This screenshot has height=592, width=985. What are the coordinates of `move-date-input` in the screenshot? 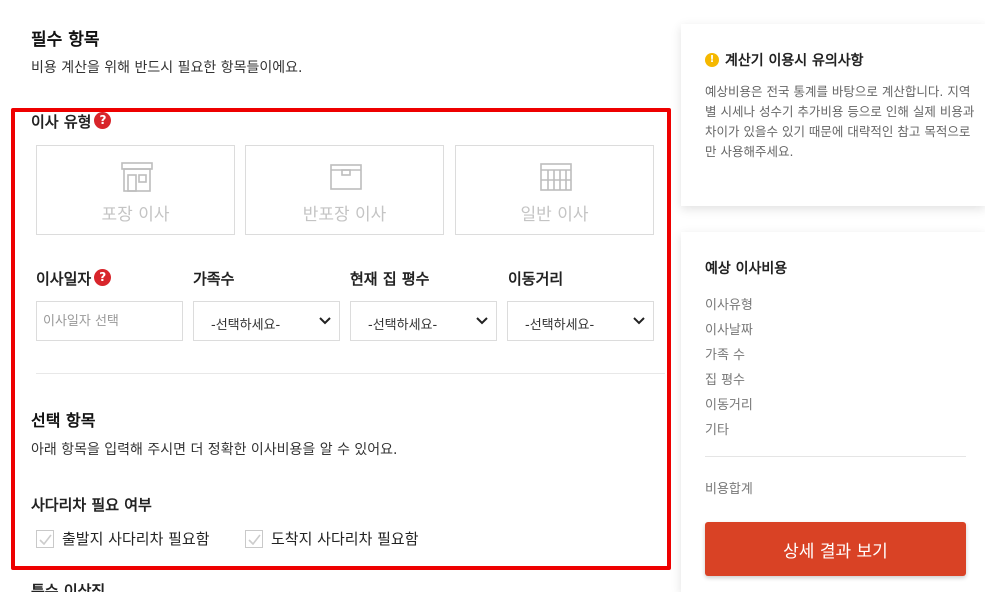 It's located at (109, 321).